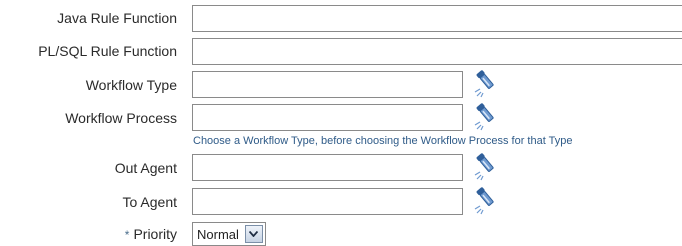 The width and height of the screenshot is (682, 246). I want to click on priority-selected-value: Normal, so click(218, 234).